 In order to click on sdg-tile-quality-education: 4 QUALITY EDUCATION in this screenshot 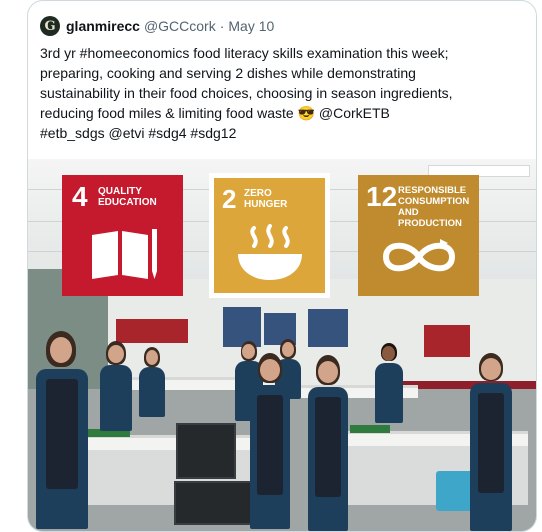, I will do `click(122, 235)`.